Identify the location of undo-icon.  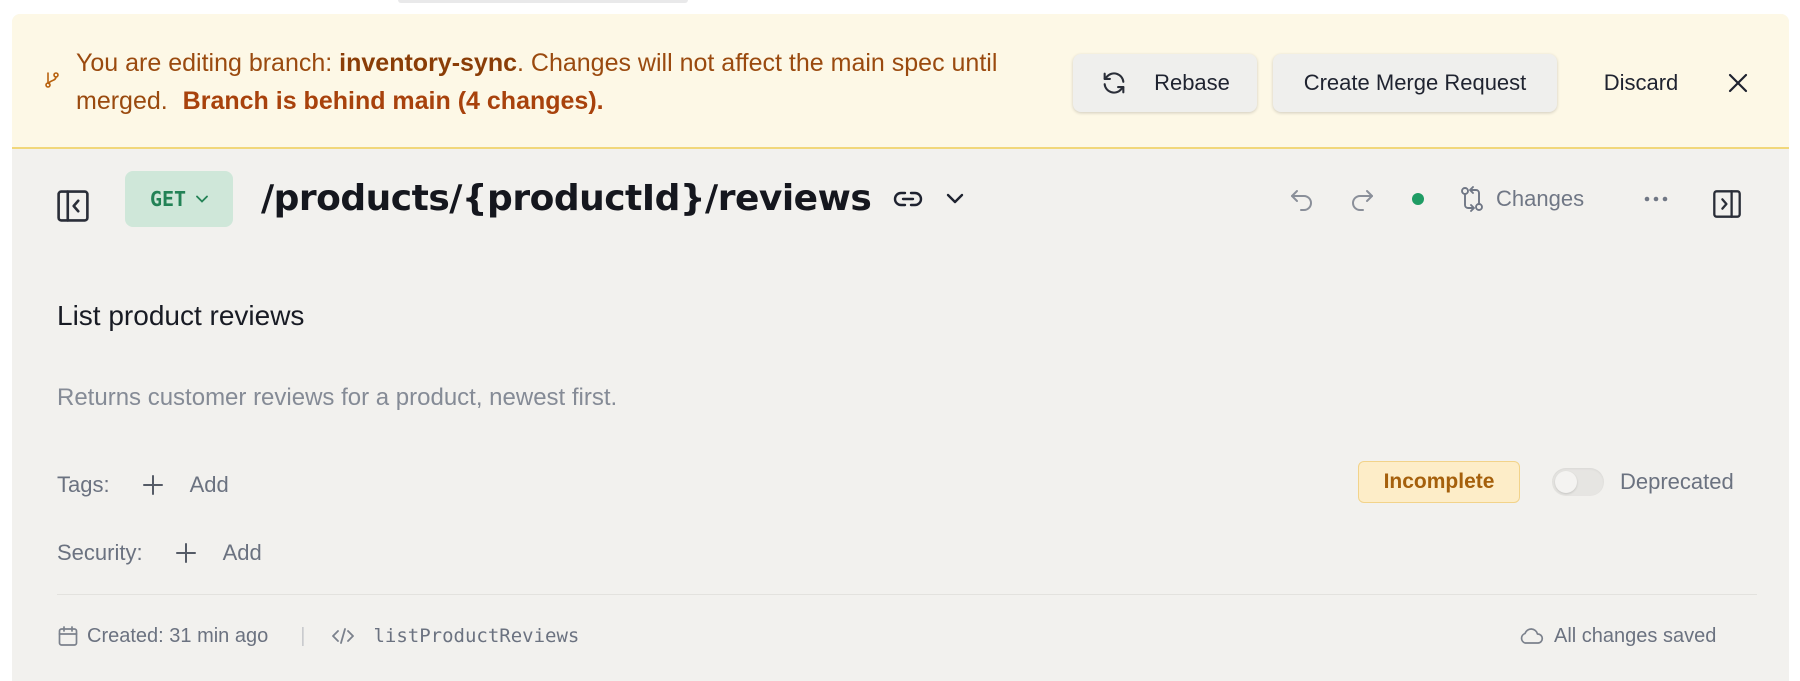
(1302, 199).